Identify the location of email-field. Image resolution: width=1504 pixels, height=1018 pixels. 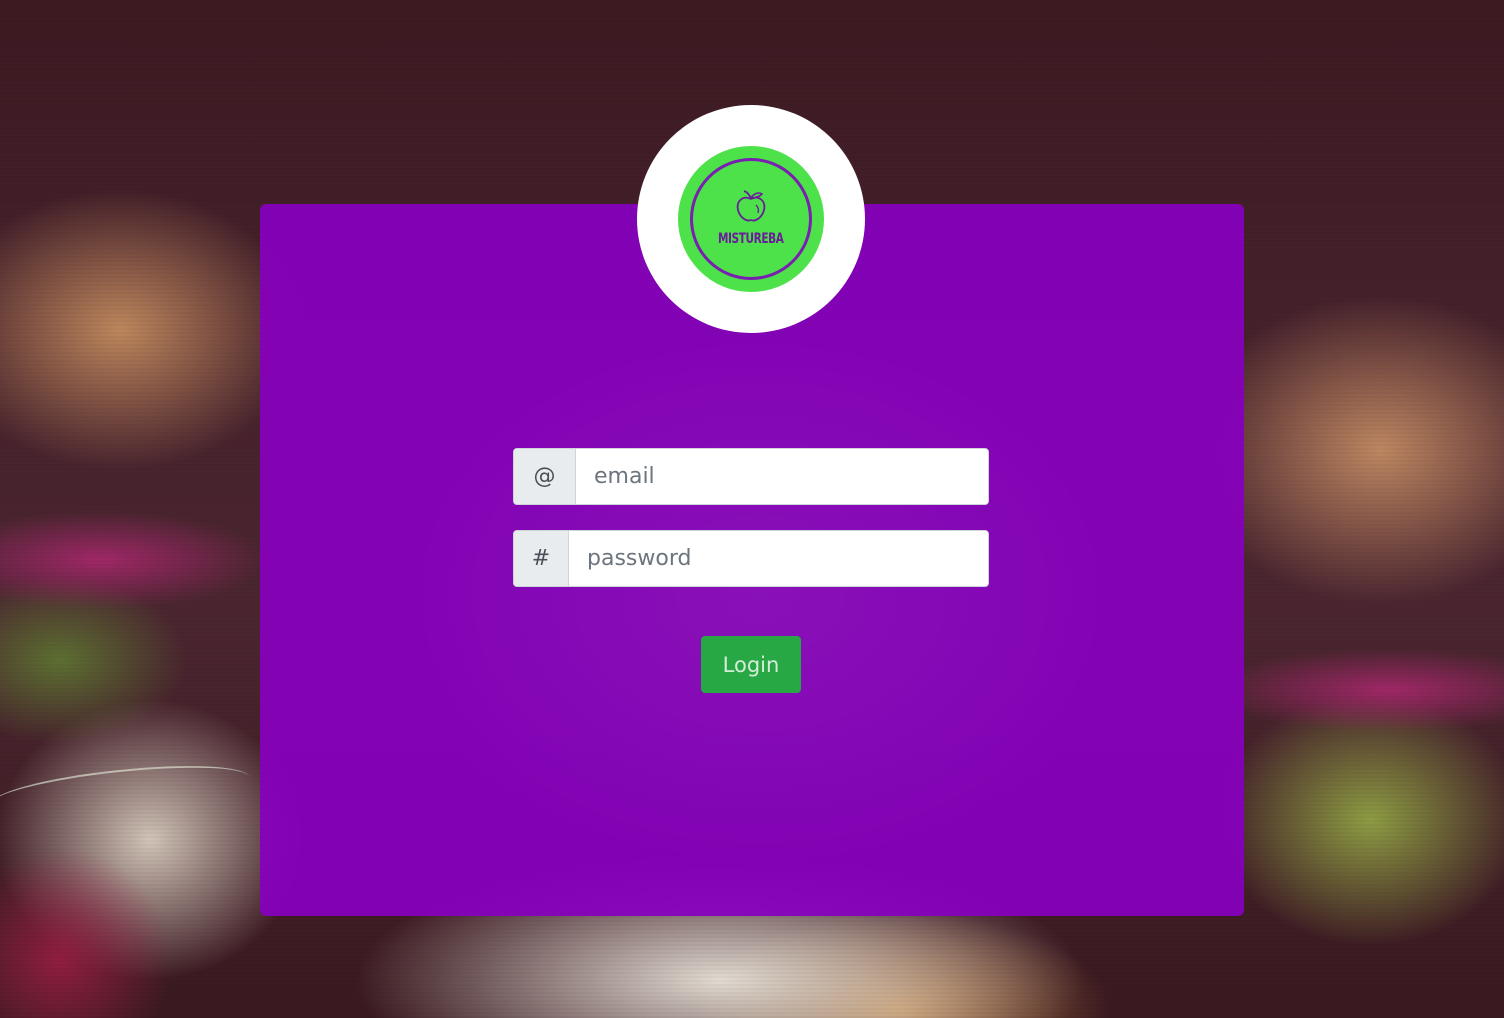
(782, 476).